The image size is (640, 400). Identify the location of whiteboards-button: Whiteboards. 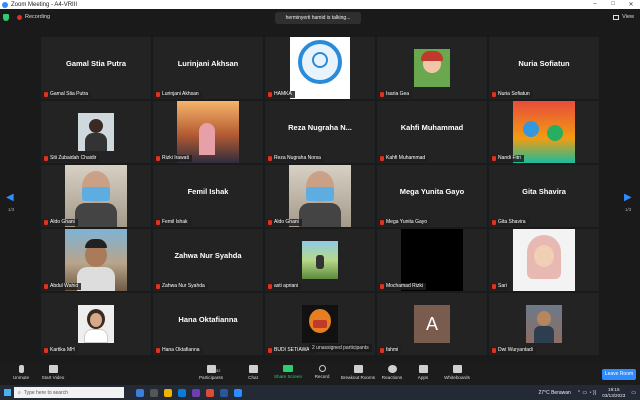
(457, 372).